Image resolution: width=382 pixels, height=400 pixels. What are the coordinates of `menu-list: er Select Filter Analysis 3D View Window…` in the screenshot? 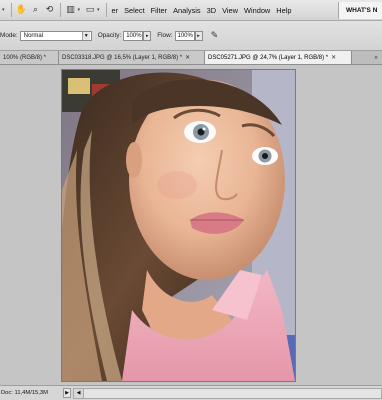 It's located at (202, 10).